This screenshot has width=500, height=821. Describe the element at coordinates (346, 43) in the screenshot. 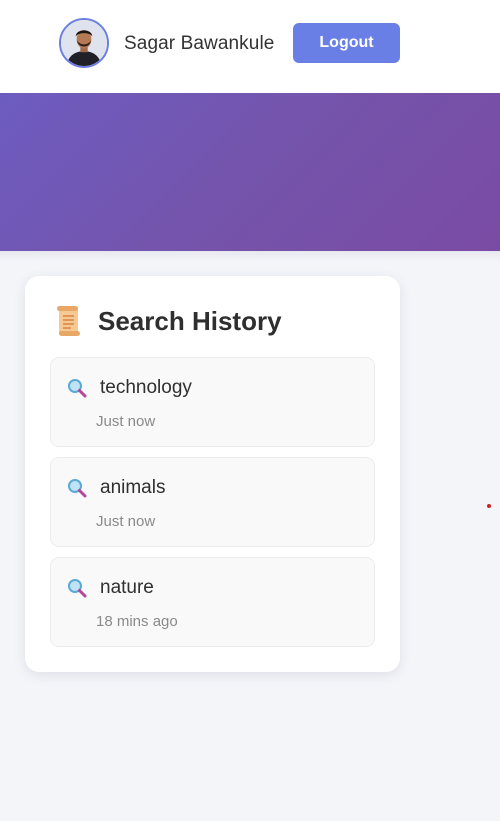

I see `logout-button: Logout` at that location.